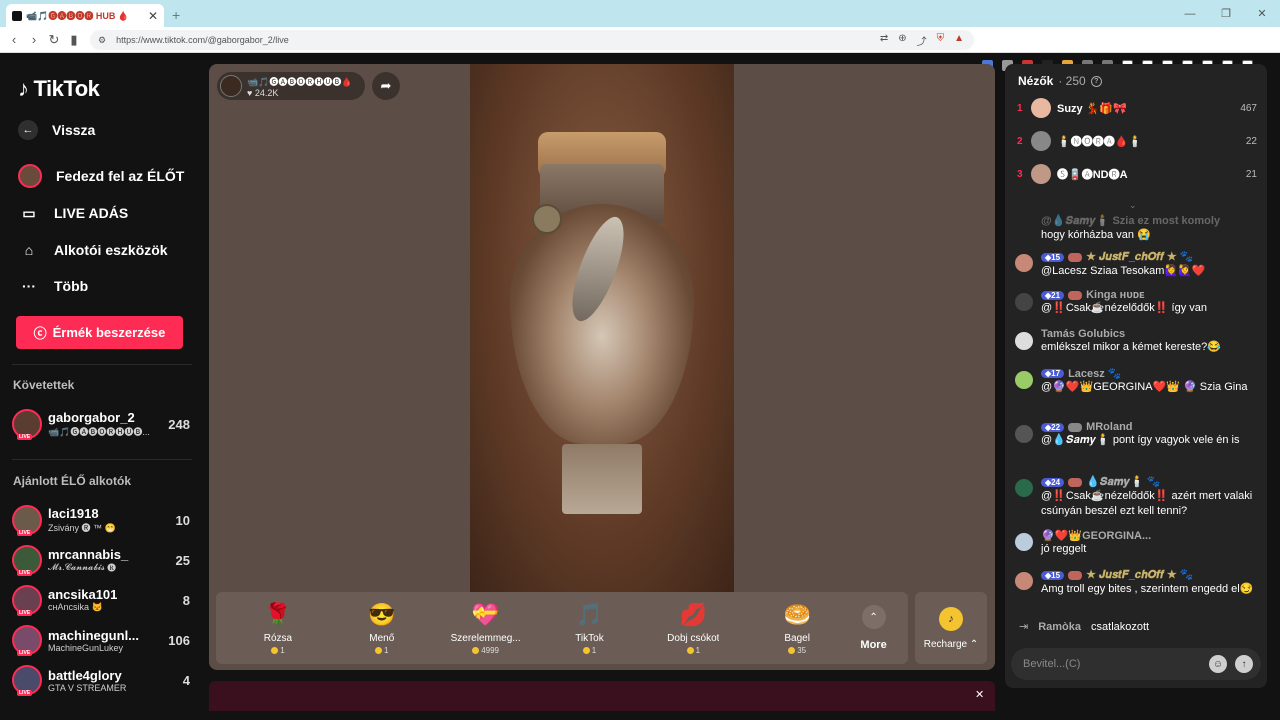 This screenshot has height=720, width=1280. I want to click on host-info: 📹🎵🅖🅐🅑🅞🅡🅗🅤🅑🩸 ♥ 24.2K, so click(291, 86).